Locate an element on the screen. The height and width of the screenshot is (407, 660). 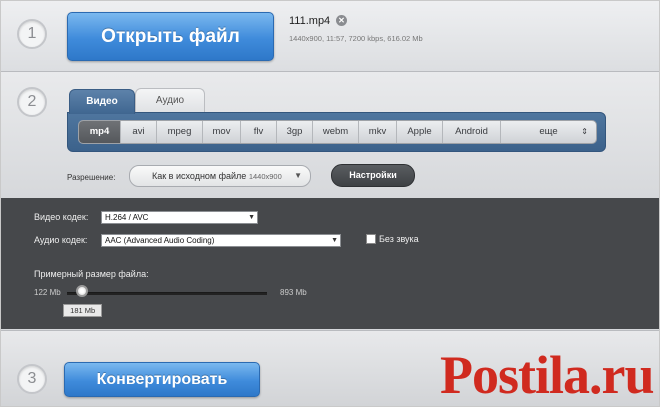
format-avi: avi is located at coordinates (139, 132).